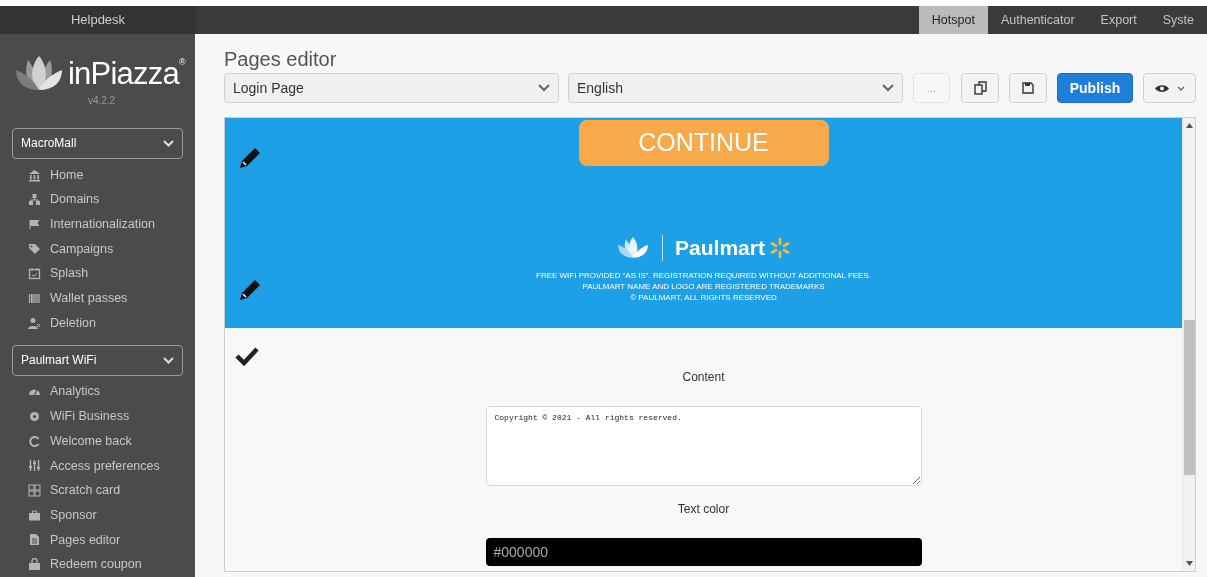  Describe the element at coordinates (34, 274) in the screenshot. I see `calendar-icon` at that location.